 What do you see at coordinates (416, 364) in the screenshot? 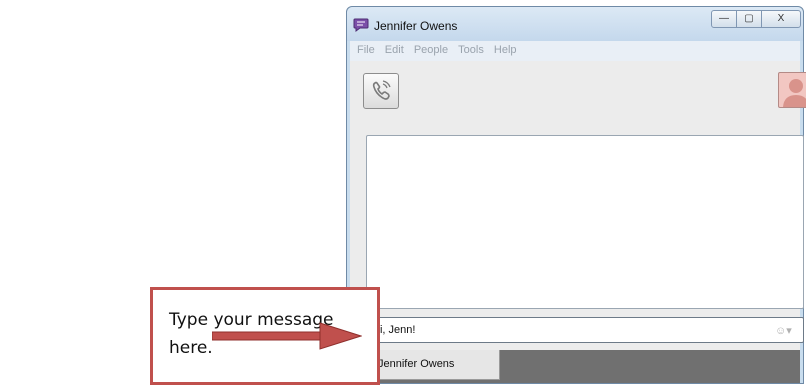
I see `conversation-tab-label: Jennifer Owens` at bounding box center [416, 364].